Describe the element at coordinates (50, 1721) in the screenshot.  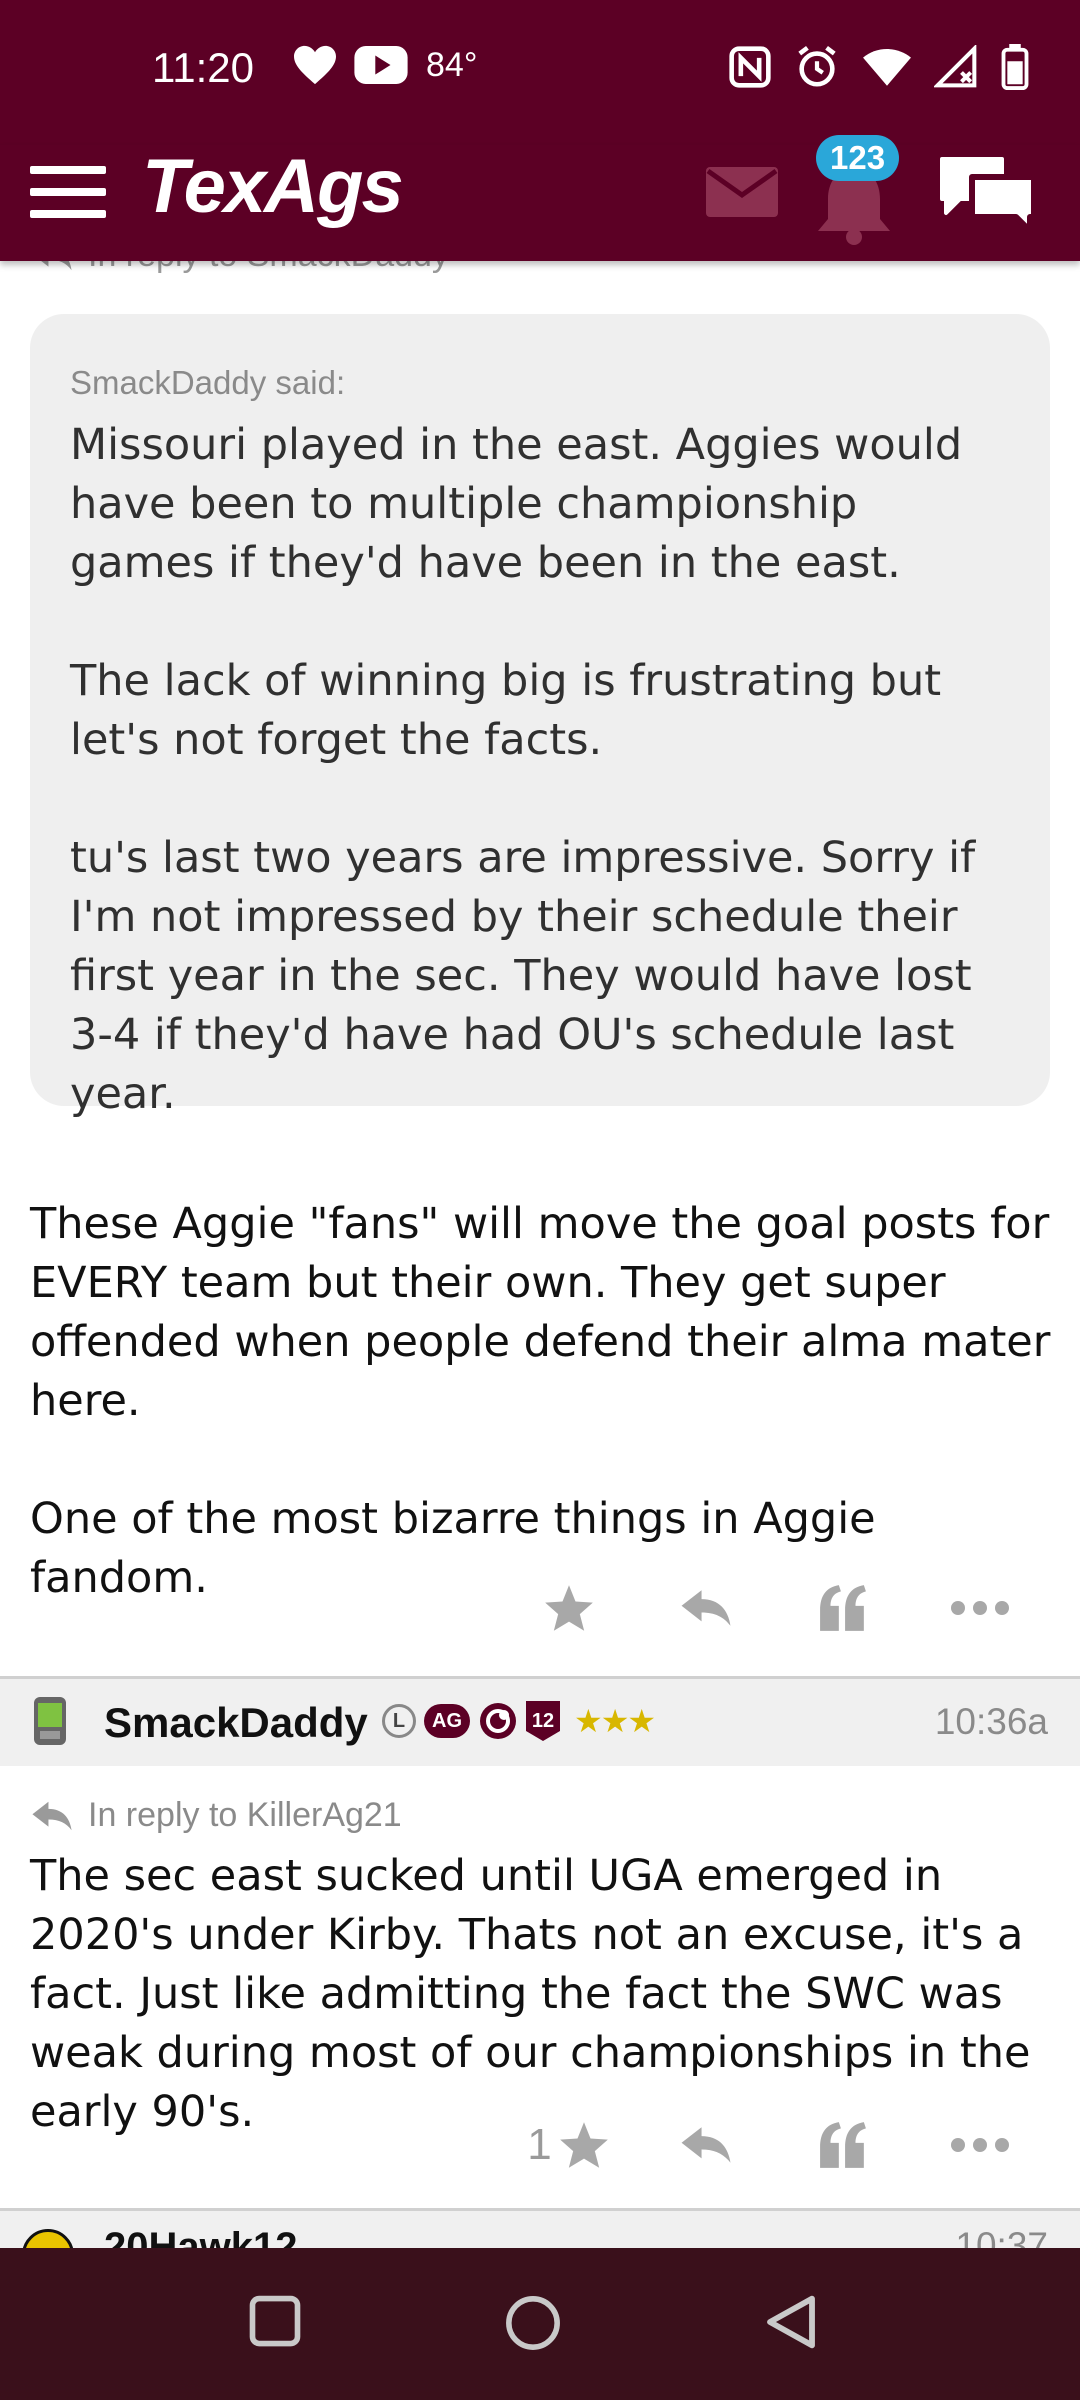
I see `phone-avatar-icon` at that location.